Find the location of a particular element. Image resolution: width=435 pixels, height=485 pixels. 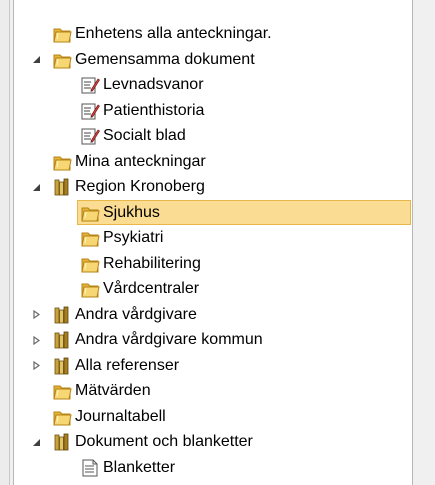

document-icon is located at coordinates (90, 468).